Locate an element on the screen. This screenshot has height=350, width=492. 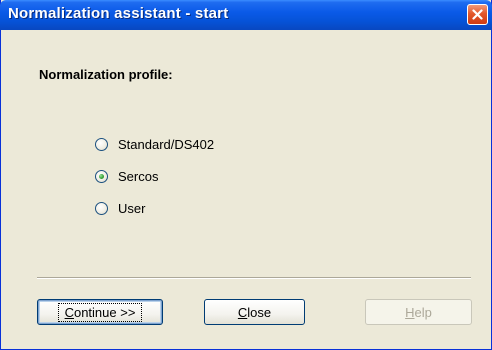
radio-option-sercos: Sercos is located at coordinates (126, 176).